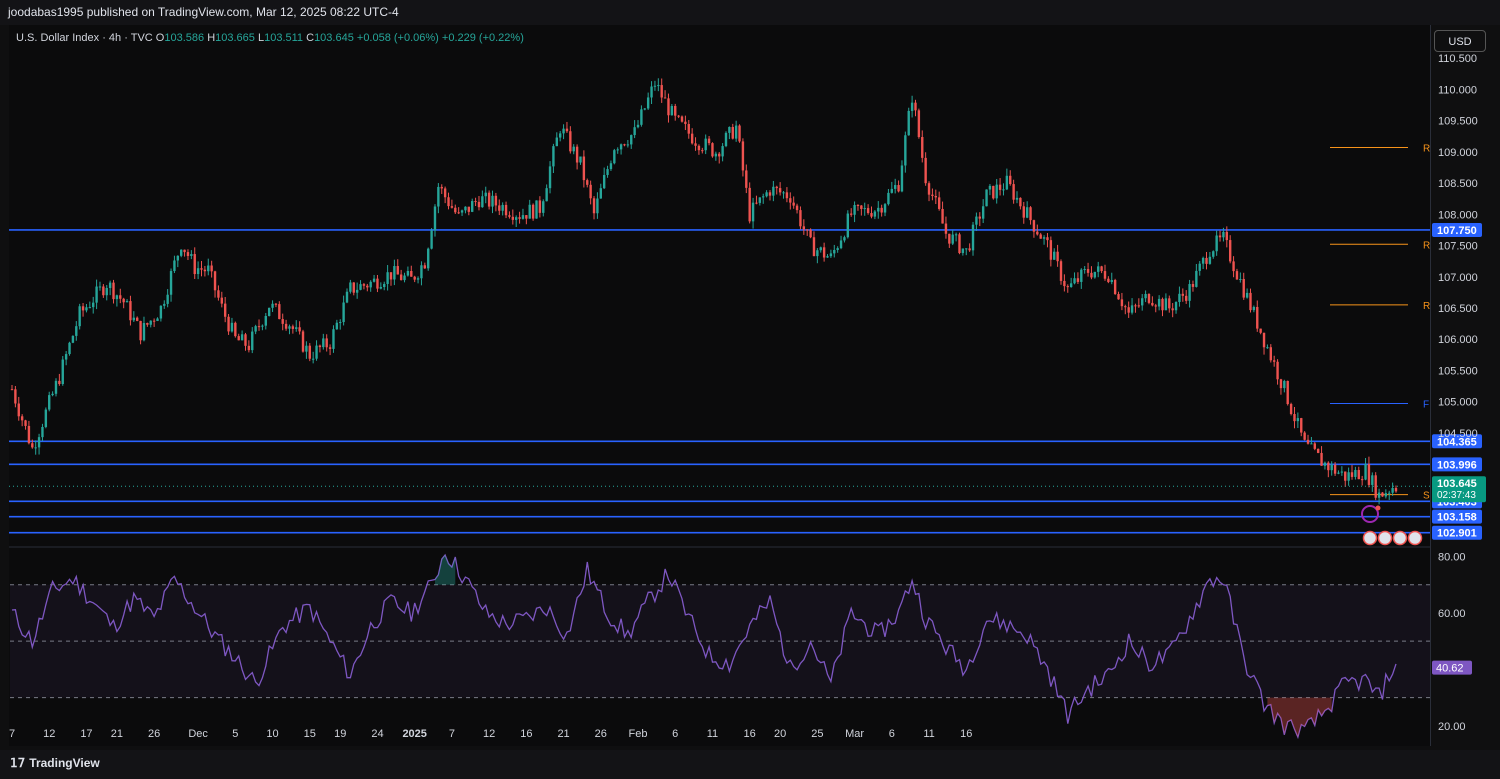  I want to click on price-tick-label: 109.500, so click(1458, 122).